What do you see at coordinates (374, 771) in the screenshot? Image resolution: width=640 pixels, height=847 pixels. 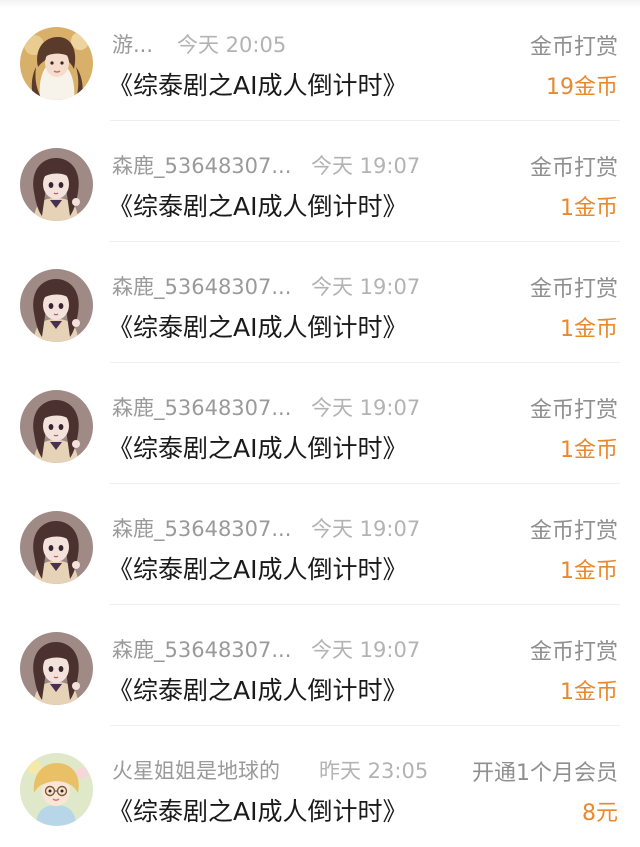 I see `reward-time: 昨天 23:05` at bounding box center [374, 771].